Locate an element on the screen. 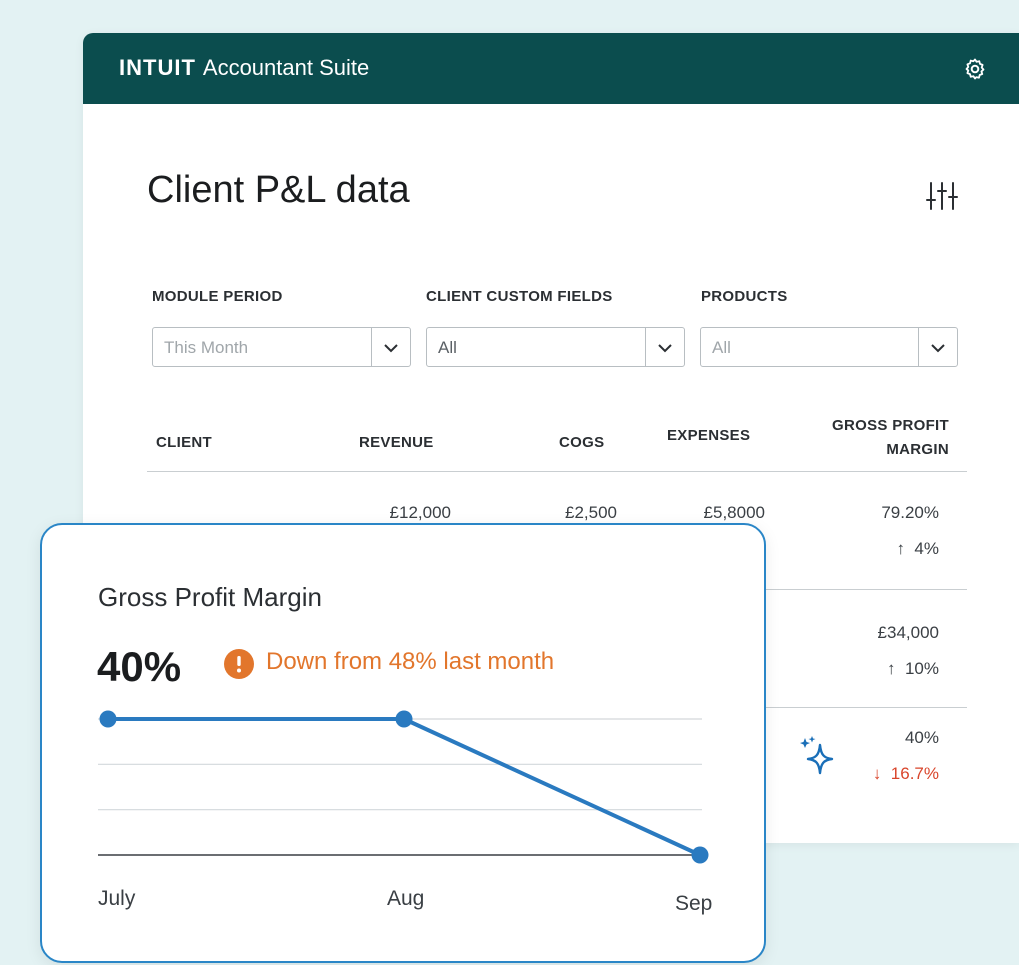 The height and width of the screenshot is (965, 1019). page-title: Client P&L data is located at coordinates (278, 190).